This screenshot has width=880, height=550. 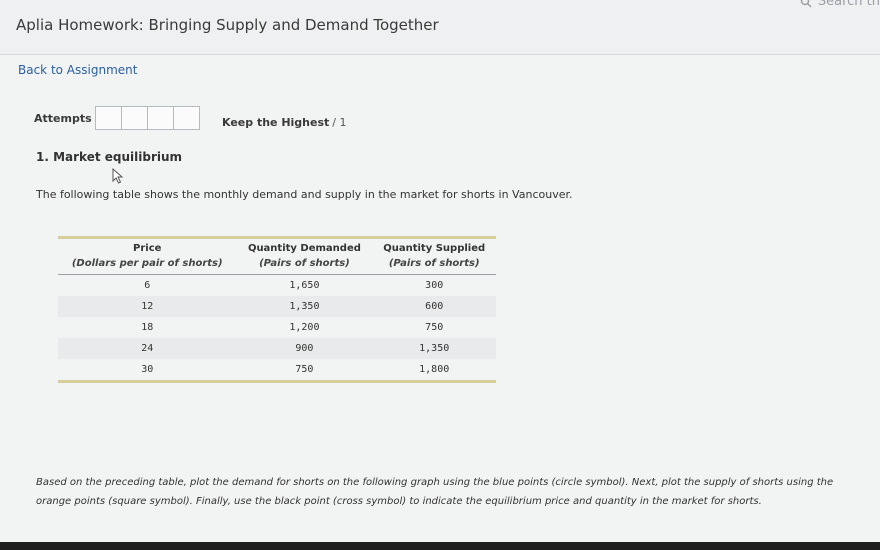 I want to click on mouse-cursor-icon, so click(x=118, y=176).